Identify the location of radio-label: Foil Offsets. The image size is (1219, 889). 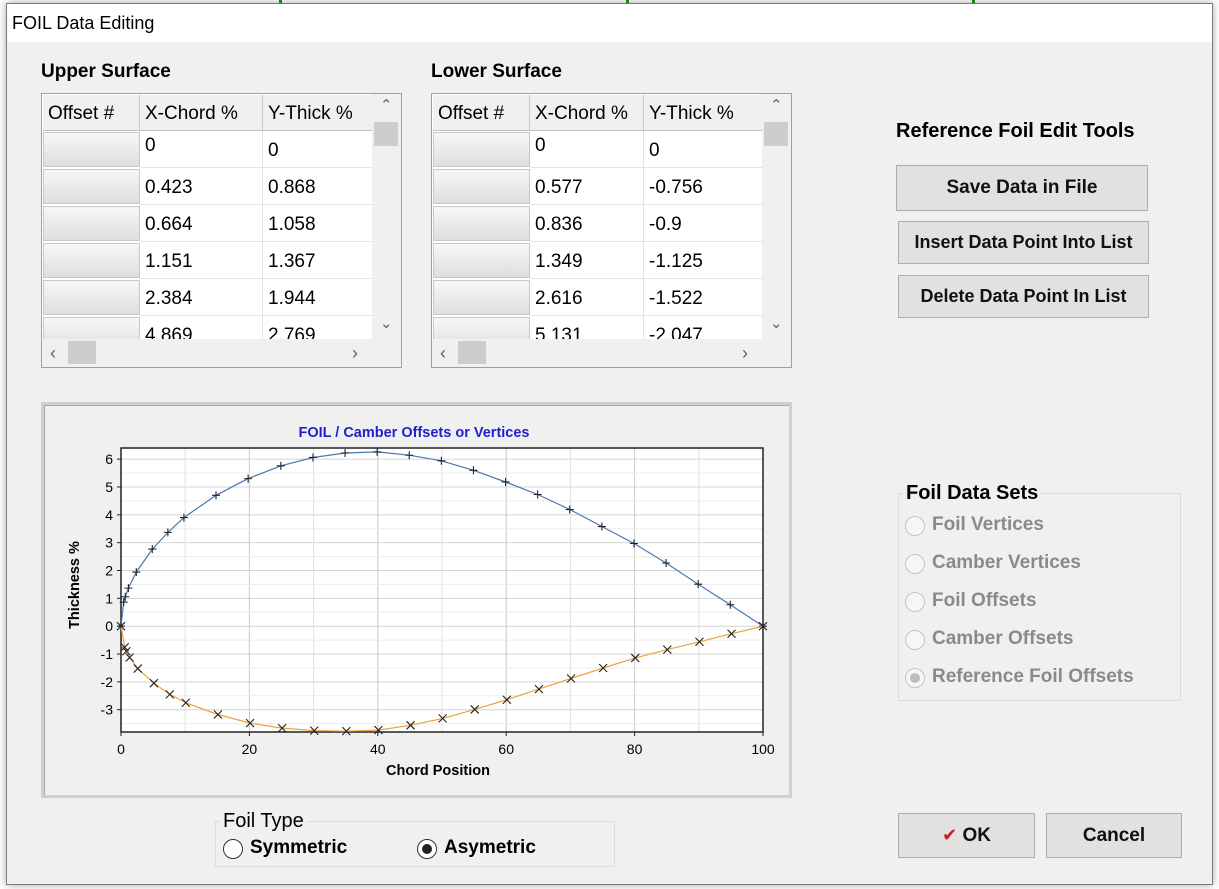
(984, 600).